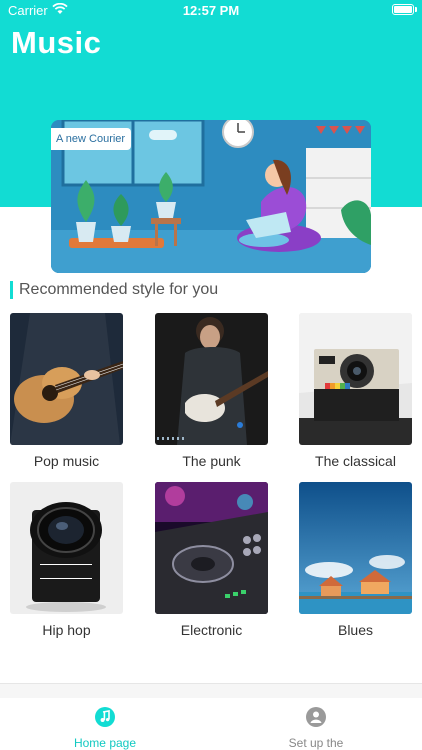 This screenshot has height=750, width=422. I want to click on tab-set-up: Set up the, so click(316, 728).